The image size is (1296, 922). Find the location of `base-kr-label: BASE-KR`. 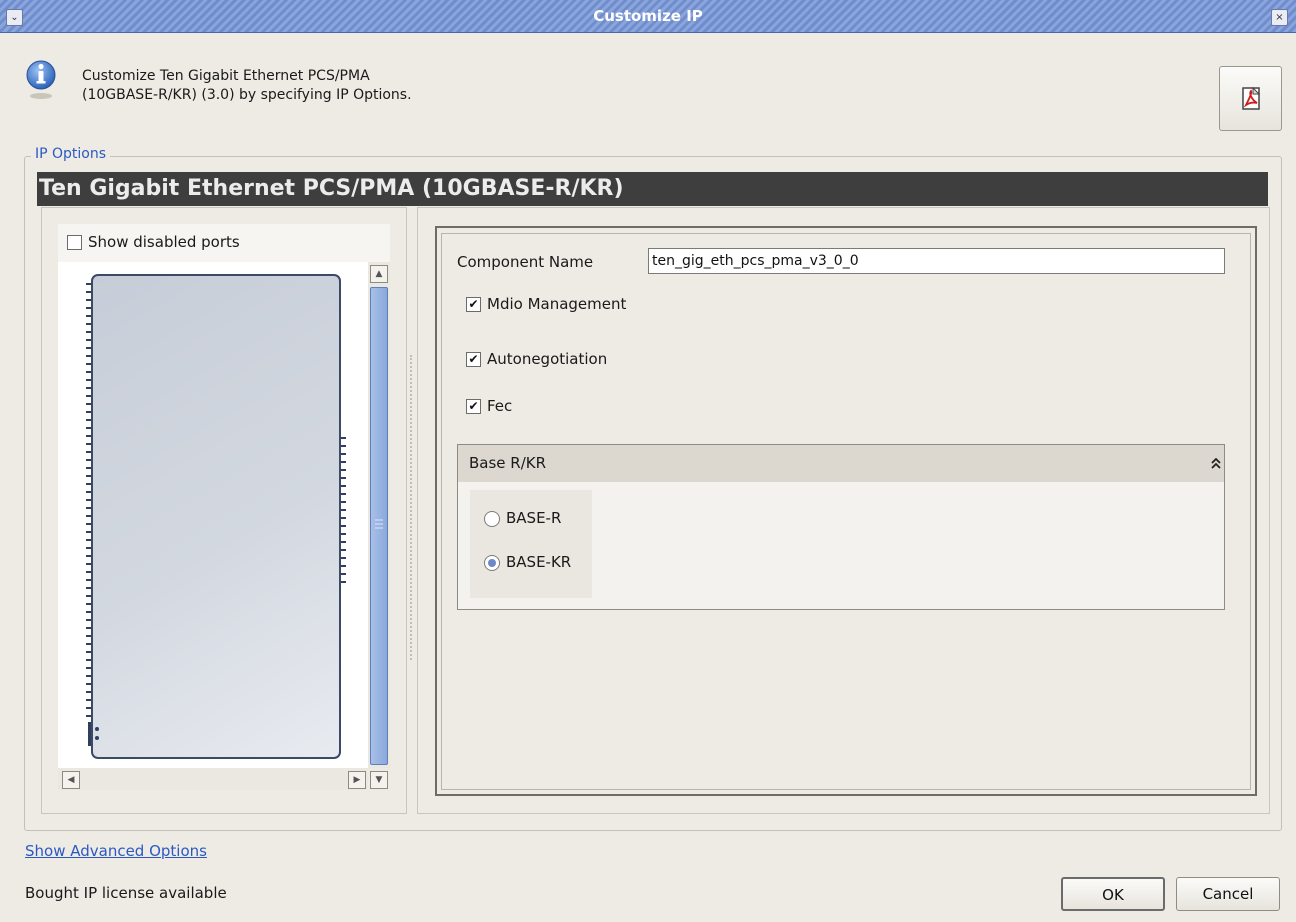

base-kr-label: BASE-KR is located at coordinates (539, 562).